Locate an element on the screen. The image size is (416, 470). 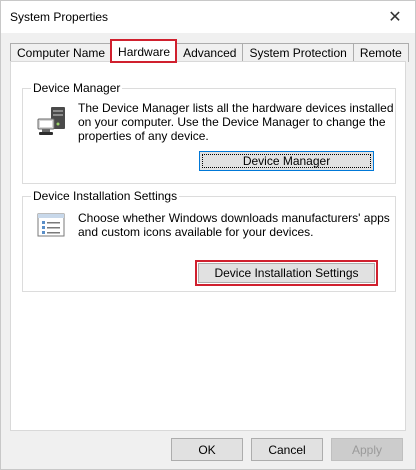
ok-button: OK is located at coordinates (207, 449).